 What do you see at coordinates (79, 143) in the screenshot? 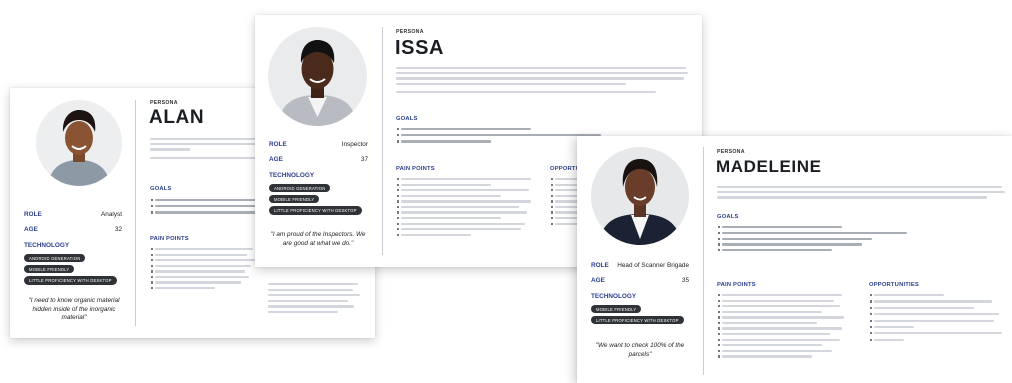
I see `alan-avatar` at bounding box center [79, 143].